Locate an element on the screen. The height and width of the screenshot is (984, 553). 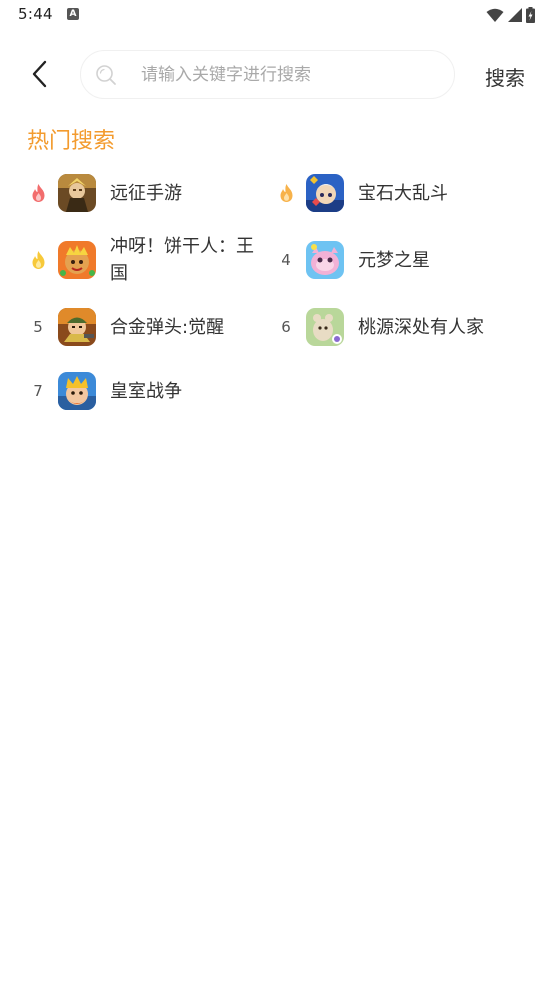
hot-search-title: 热门搜索 is located at coordinates (71, 141).